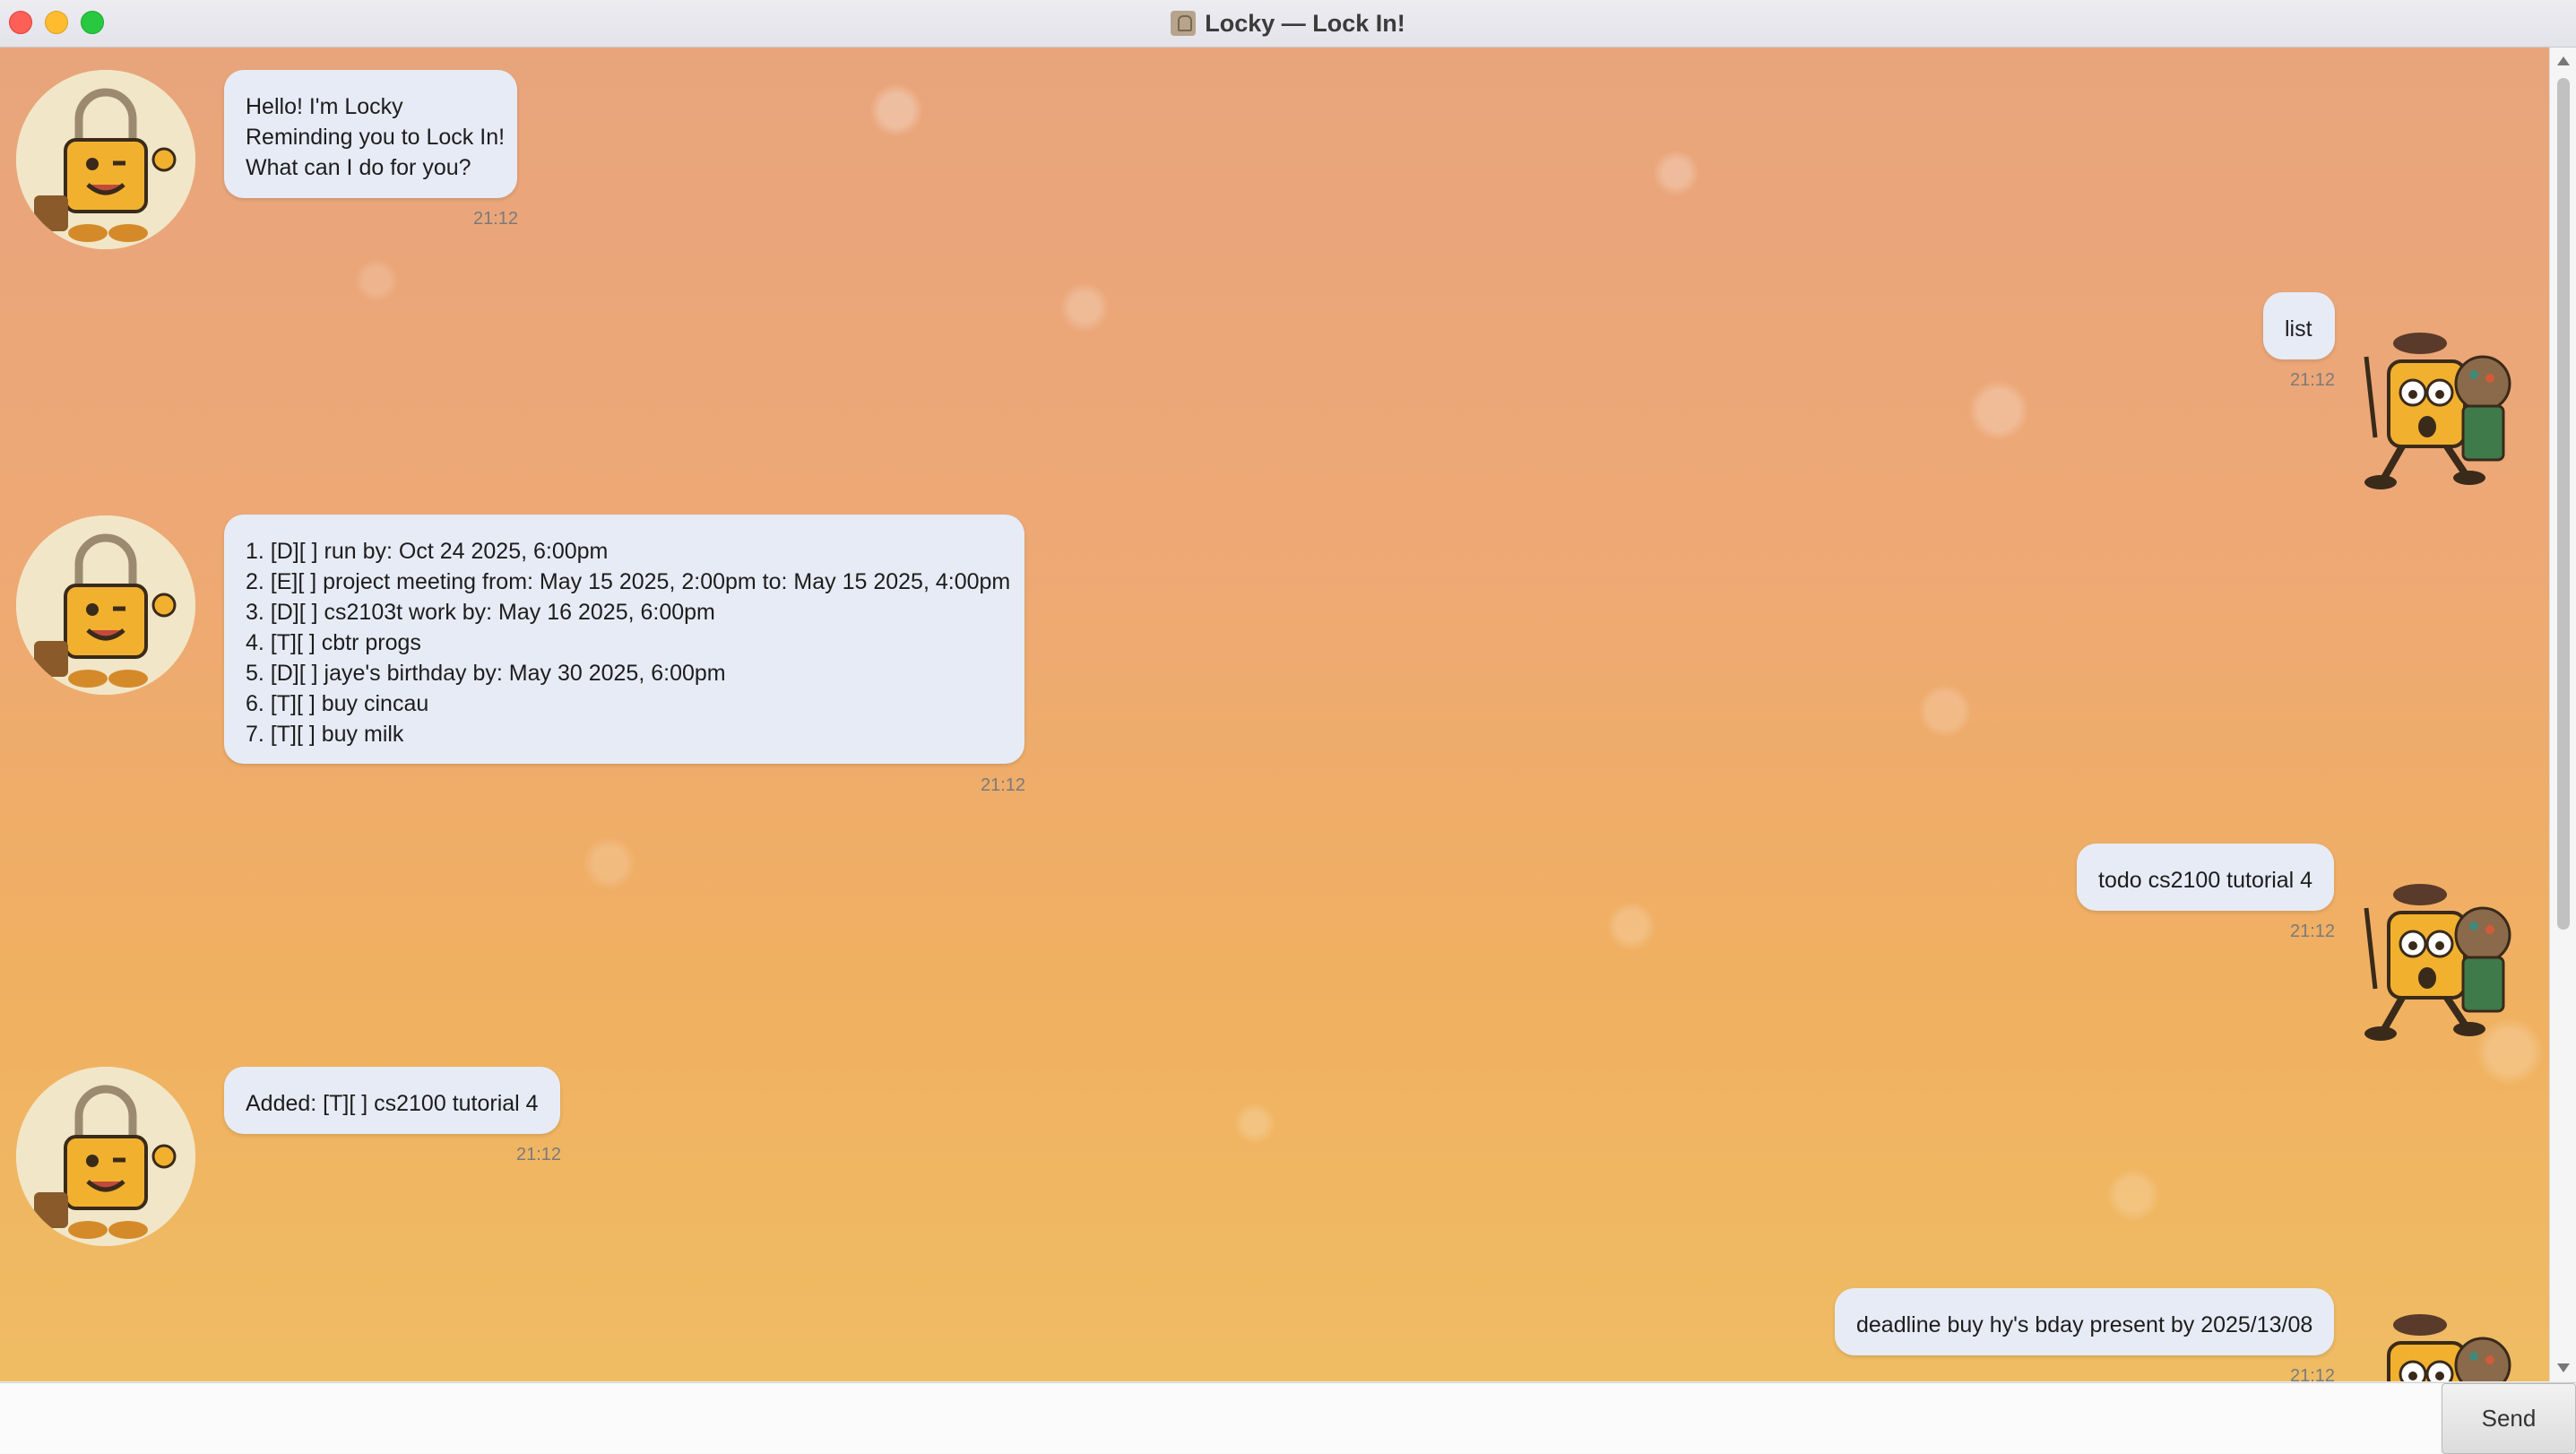  What do you see at coordinates (2563, 60) in the screenshot?
I see `scroll-up-arrow-icon` at bounding box center [2563, 60].